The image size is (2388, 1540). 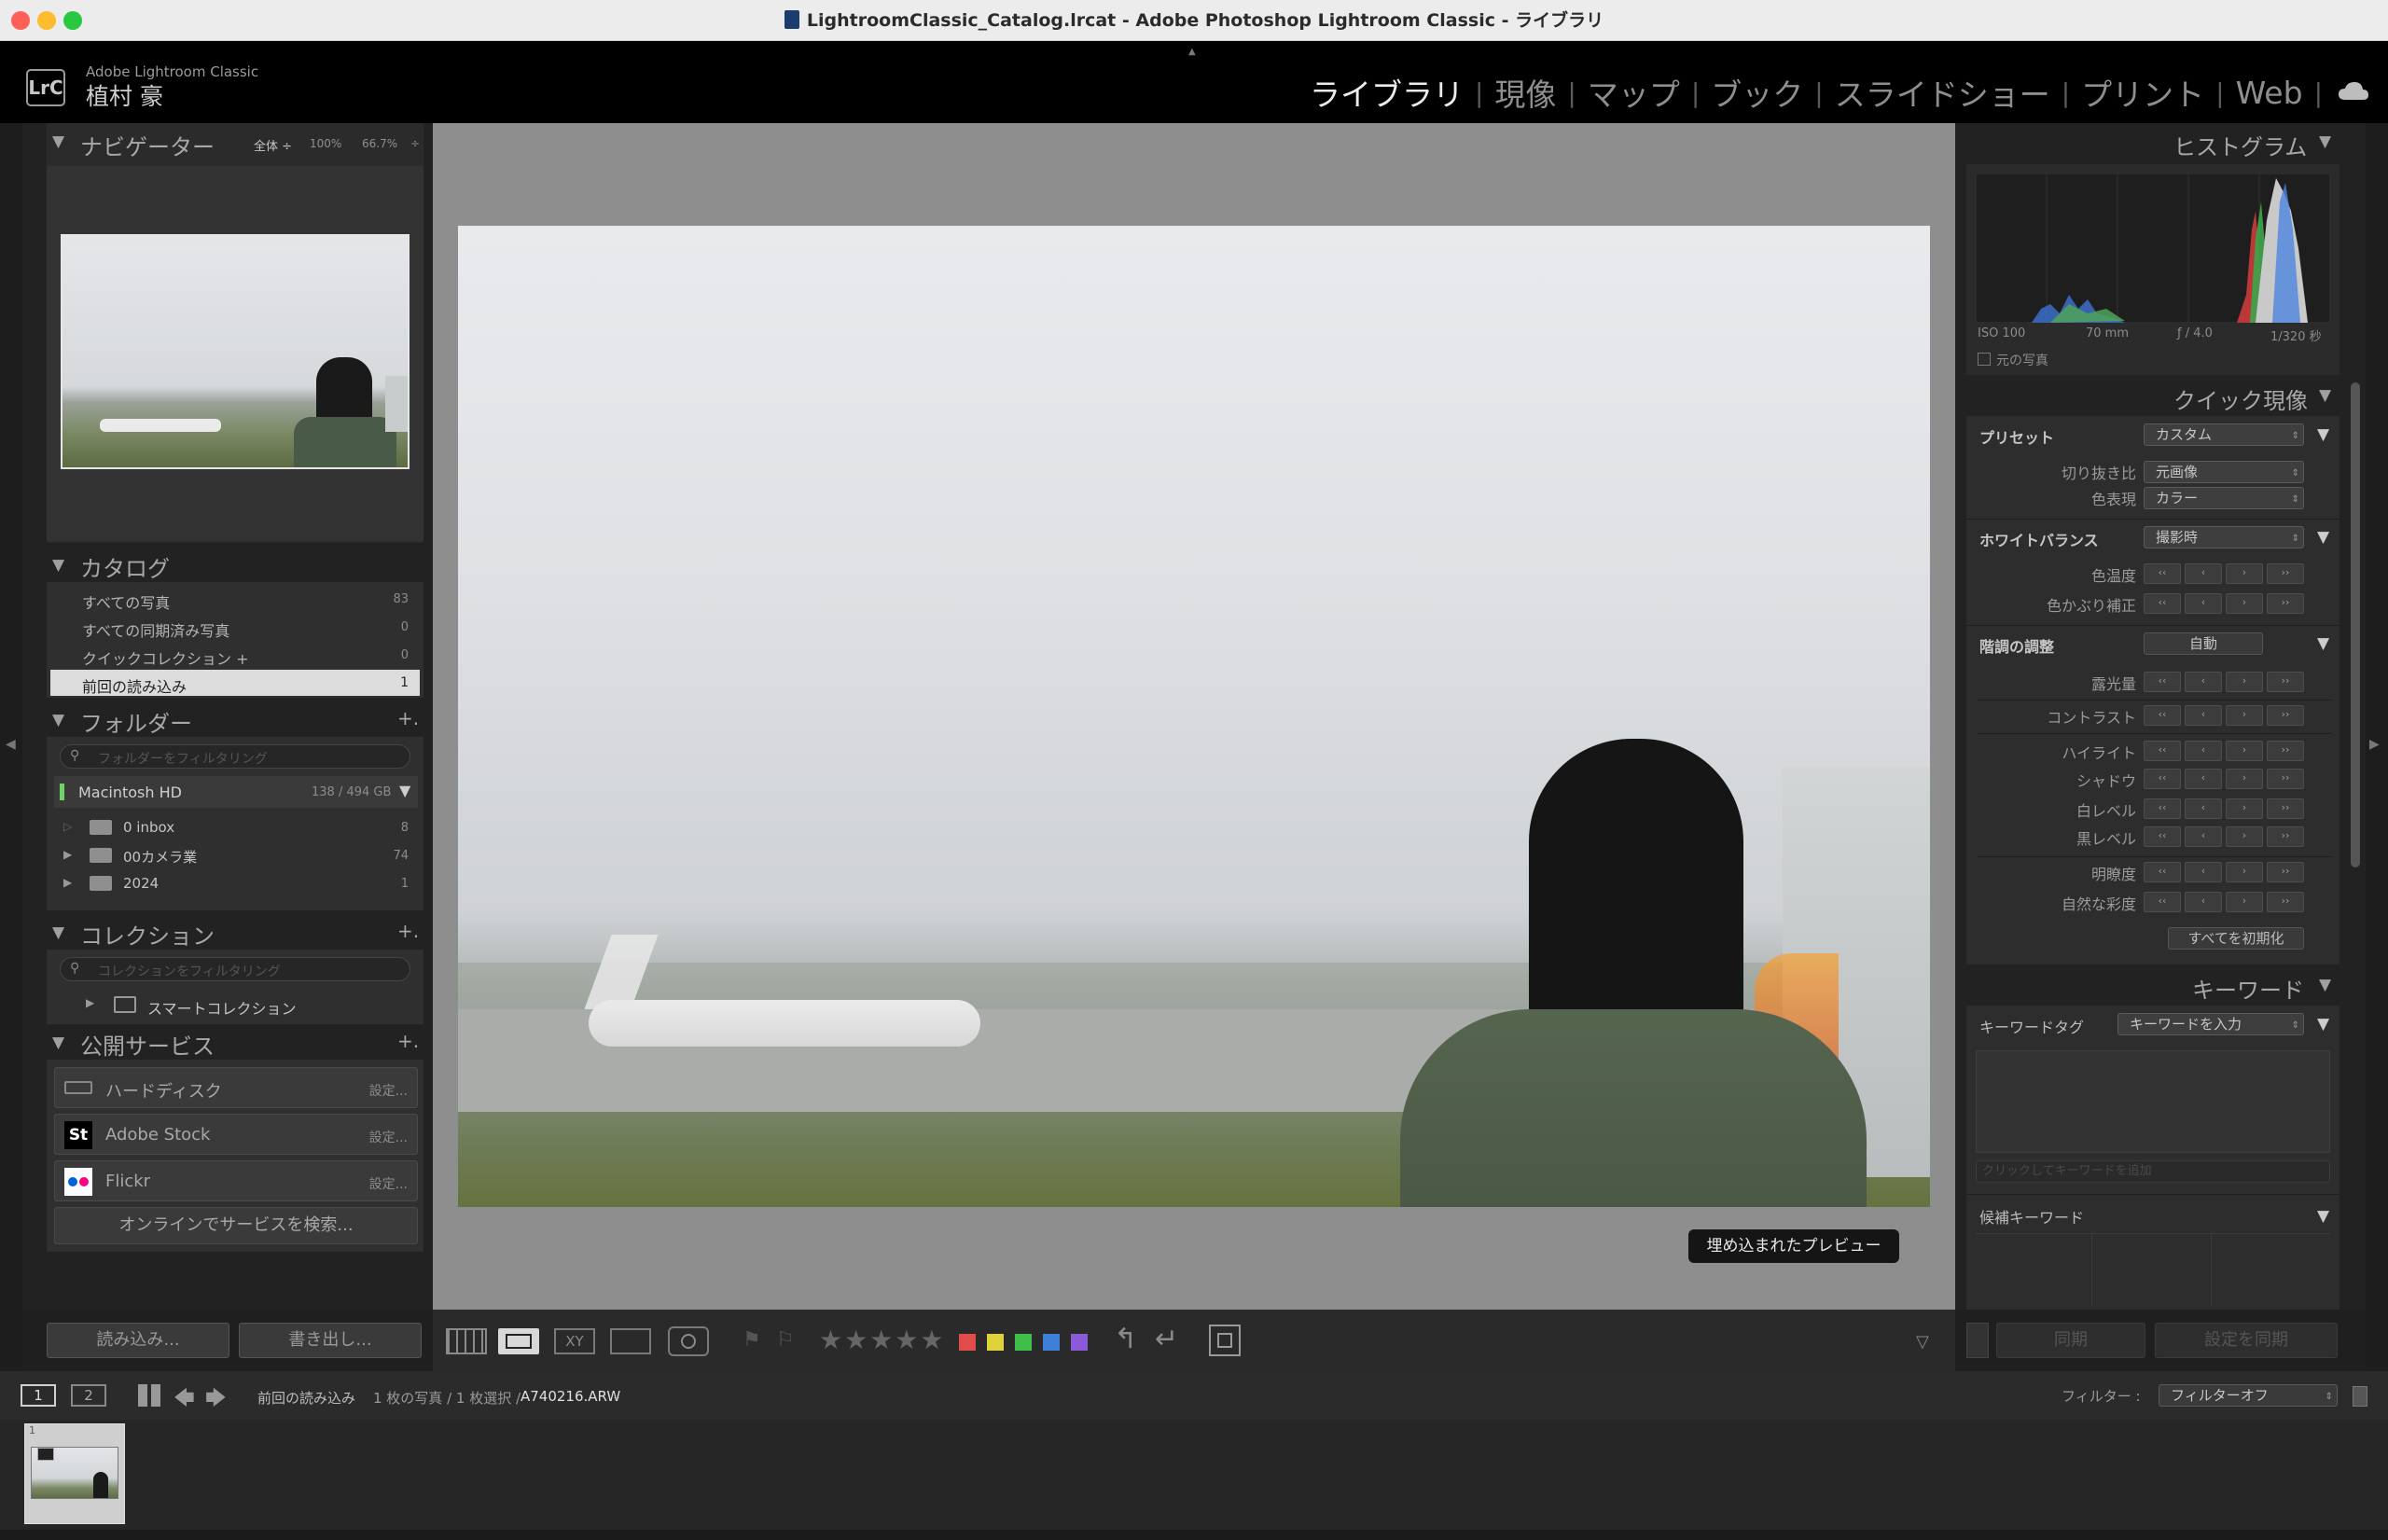 I want to click on volume-row: Macintosh HD 138 / 494 GB ▼, so click(x=236, y=792).